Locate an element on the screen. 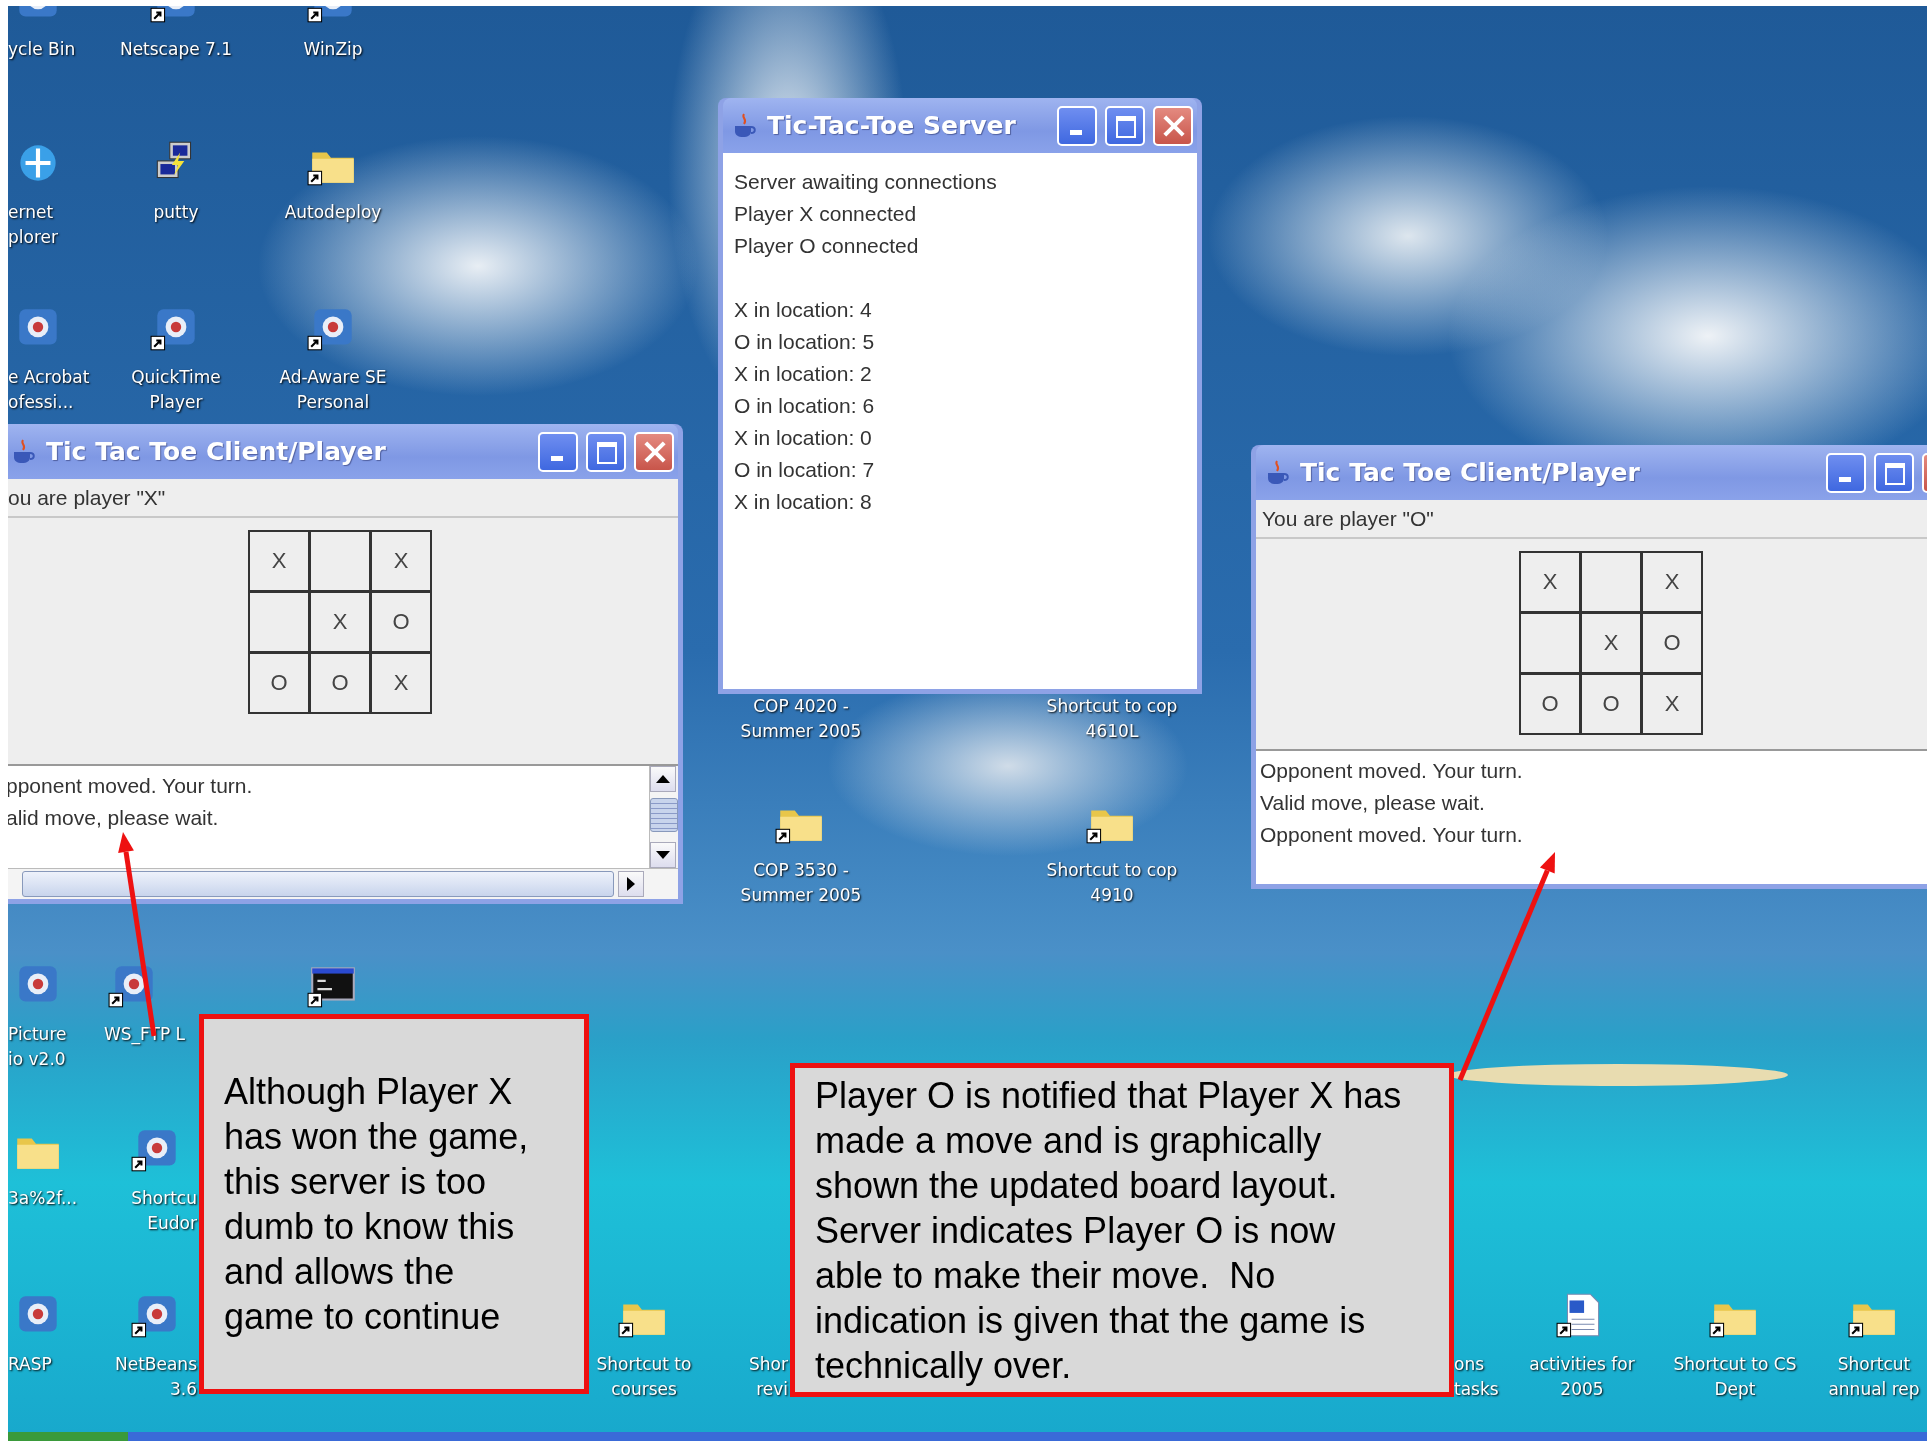 This screenshot has width=1927, height=1441. log-line: Player O connected is located at coordinates (827, 246).